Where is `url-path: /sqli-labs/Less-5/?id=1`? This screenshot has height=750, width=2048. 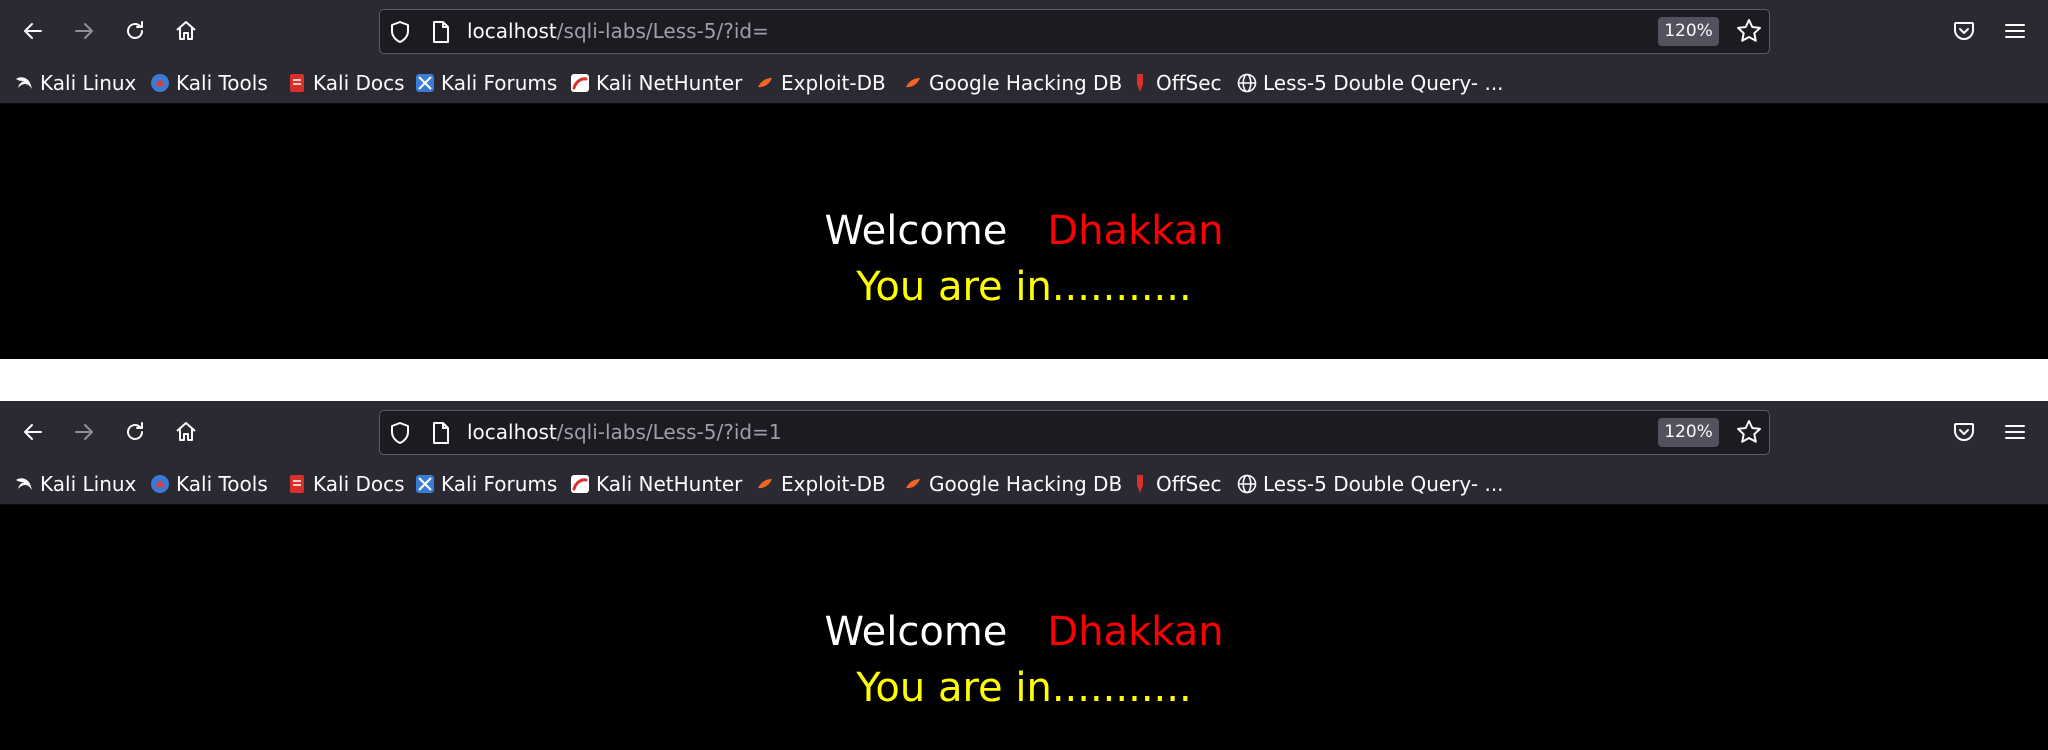
url-path: /sqli-labs/Less-5/?id=1 is located at coordinates (669, 432).